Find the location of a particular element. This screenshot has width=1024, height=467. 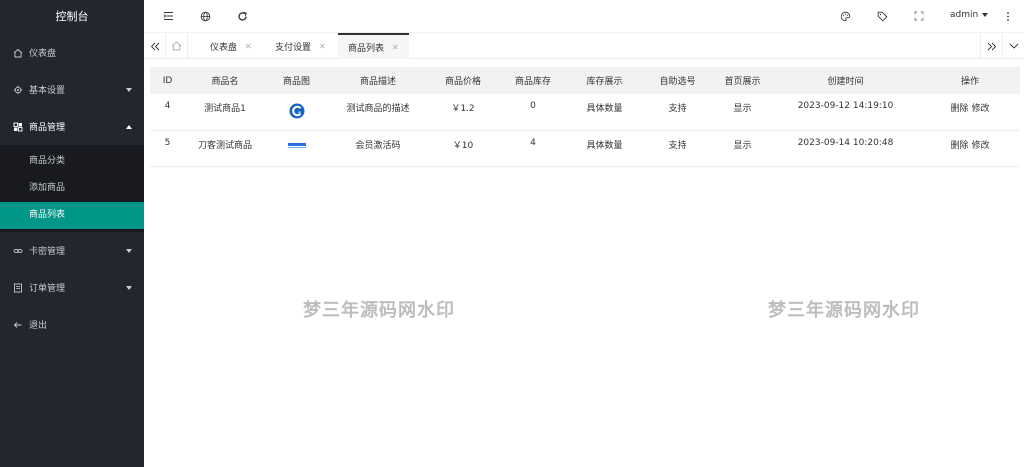

link-icon is located at coordinates (17, 250).